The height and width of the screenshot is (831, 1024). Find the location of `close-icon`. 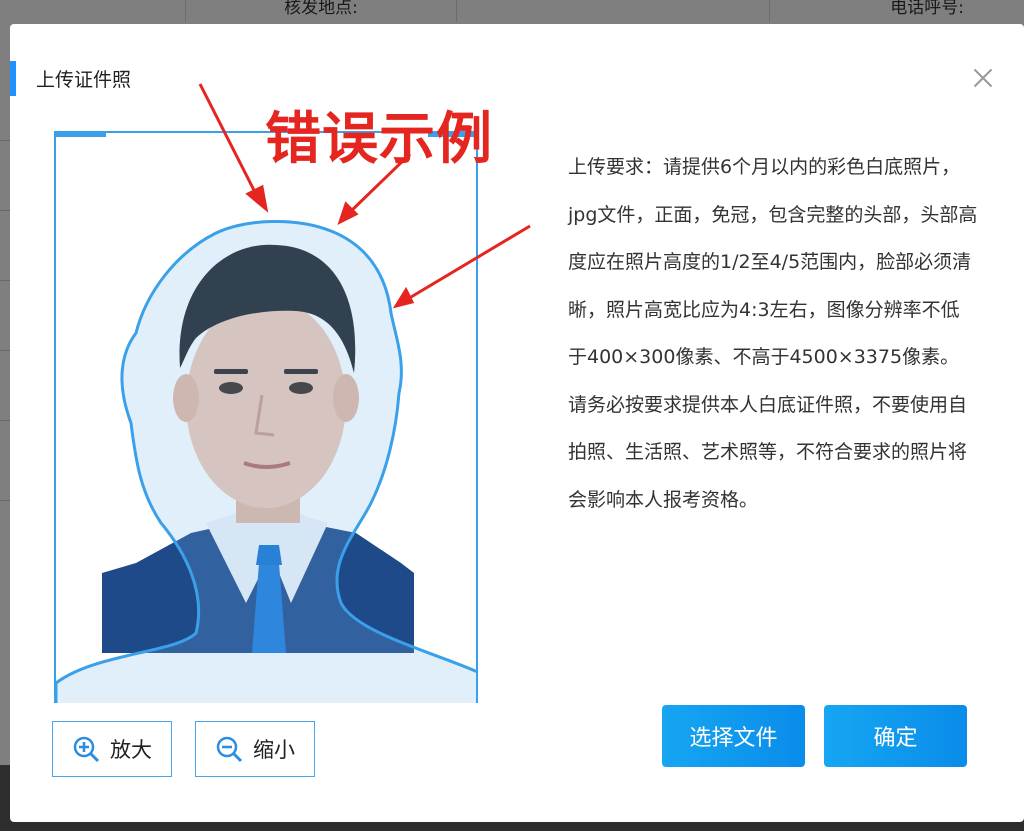

close-icon is located at coordinates (983, 79).